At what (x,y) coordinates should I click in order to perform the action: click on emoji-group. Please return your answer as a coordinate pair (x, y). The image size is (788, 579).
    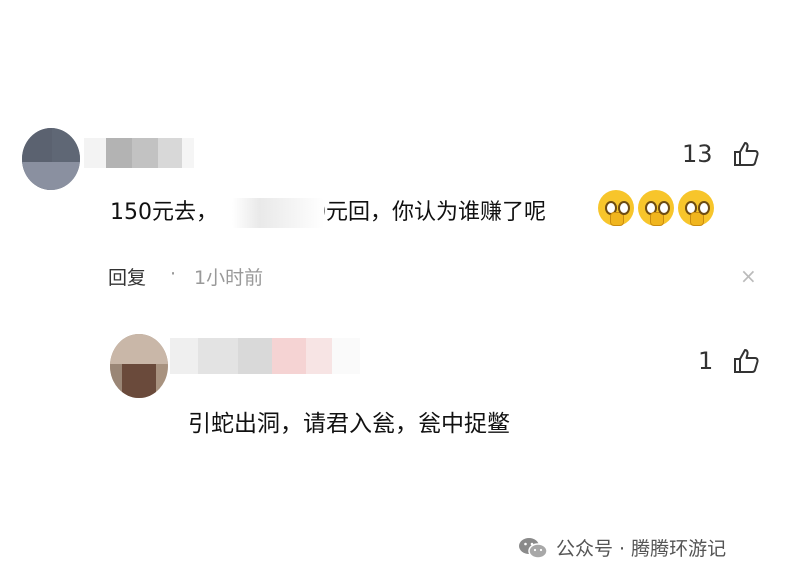
    Looking at the image, I should click on (656, 208).